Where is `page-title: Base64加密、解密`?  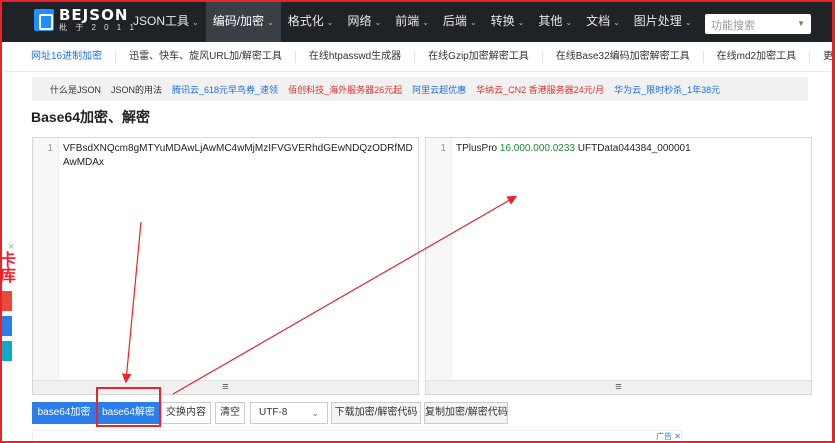 page-title: Base64加密、解密 is located at coordinates (91, 117).